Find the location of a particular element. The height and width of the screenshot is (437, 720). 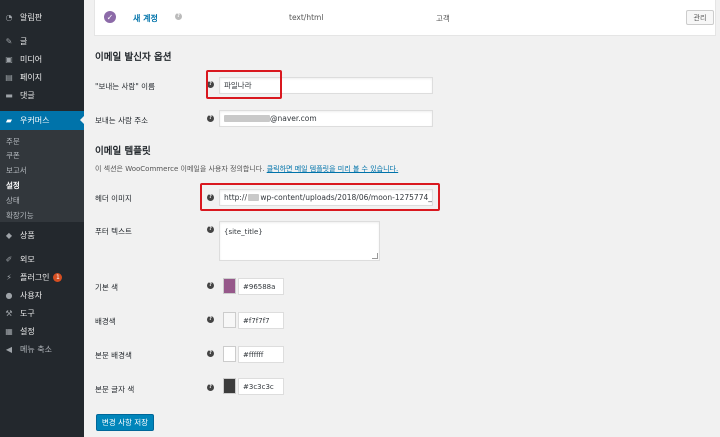

menu-plugins: ⚡ 플러그인 1 is located at coordinates (42, 277).